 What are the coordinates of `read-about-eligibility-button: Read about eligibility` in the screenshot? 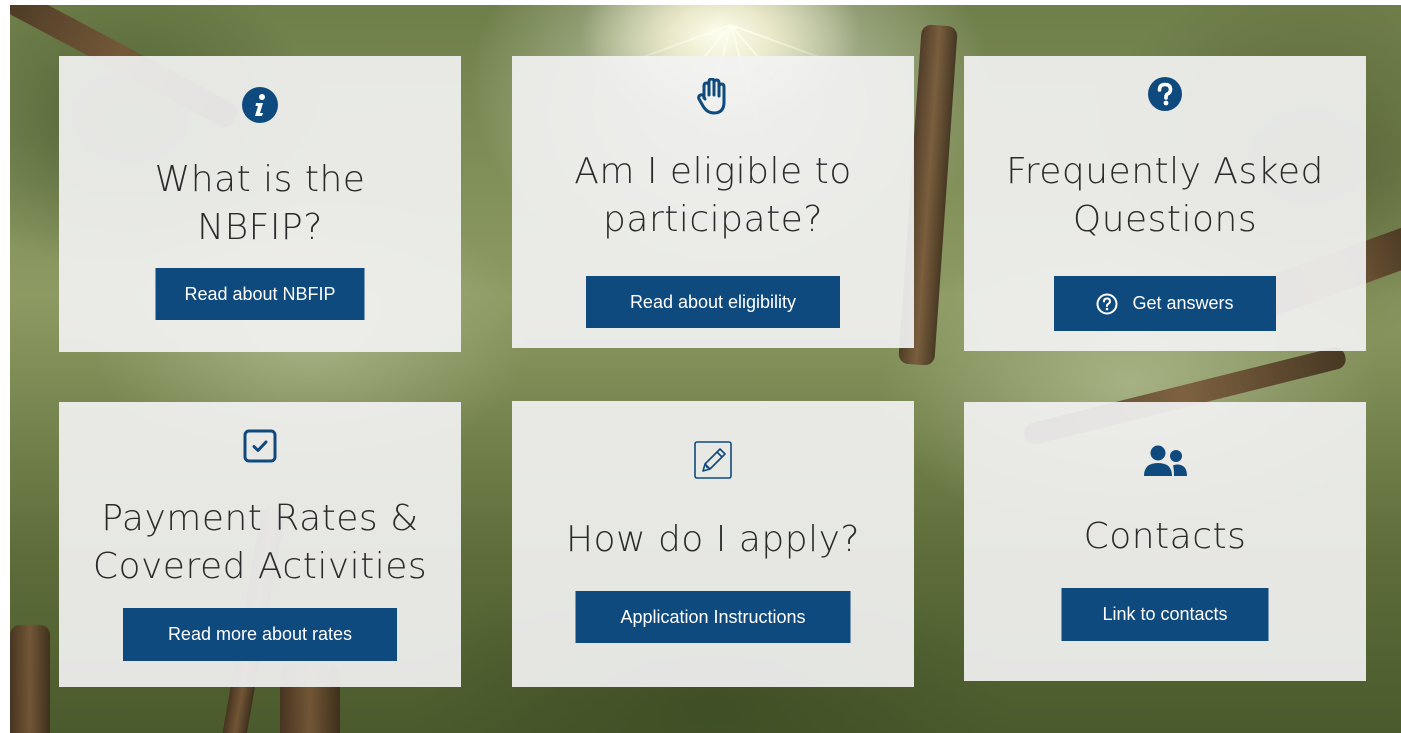 It's located at (713, 302).